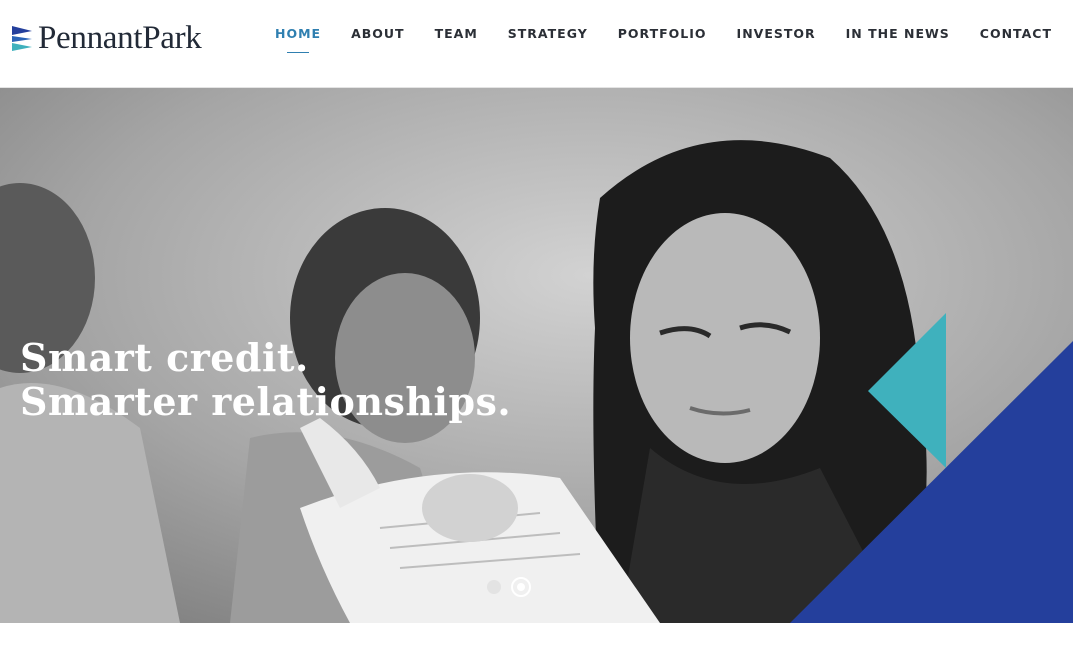 The height and width of the screenshot is (647, 1073). I want to click on brand-logo: PennantPark, so click(107, 38).